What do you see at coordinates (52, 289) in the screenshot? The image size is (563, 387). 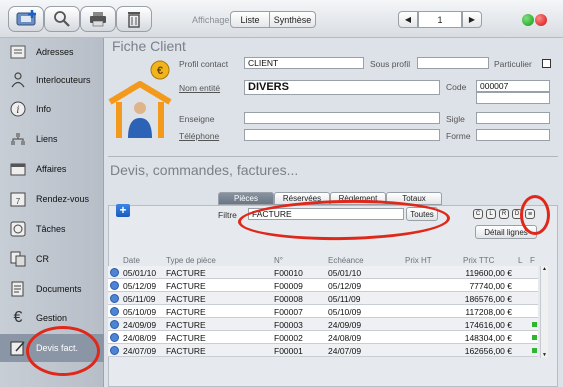 I see `sidebar-item-documents: Documents` at bounding box center [52, 289].